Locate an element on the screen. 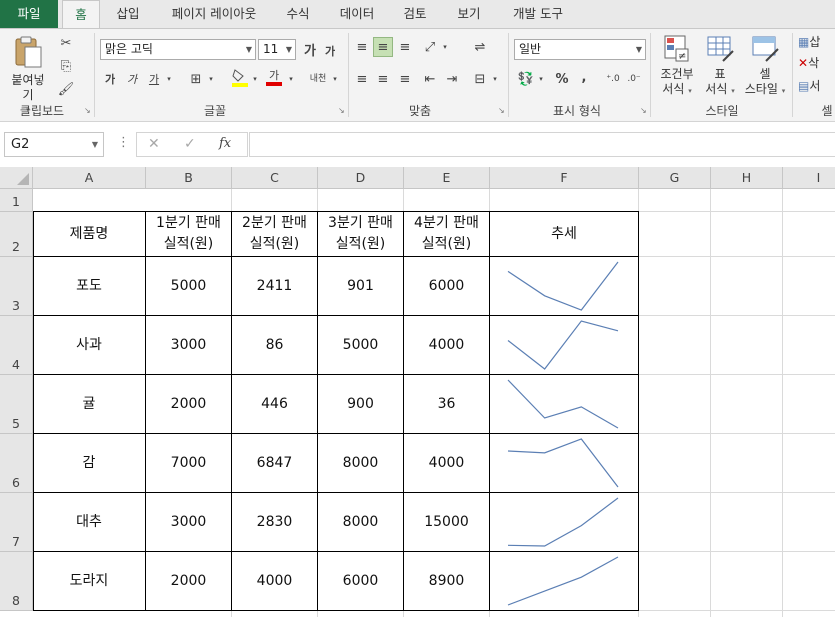 The height and width of the screenshot is (617, 835). underline-button: 가 is located at coordinates (154, 79).